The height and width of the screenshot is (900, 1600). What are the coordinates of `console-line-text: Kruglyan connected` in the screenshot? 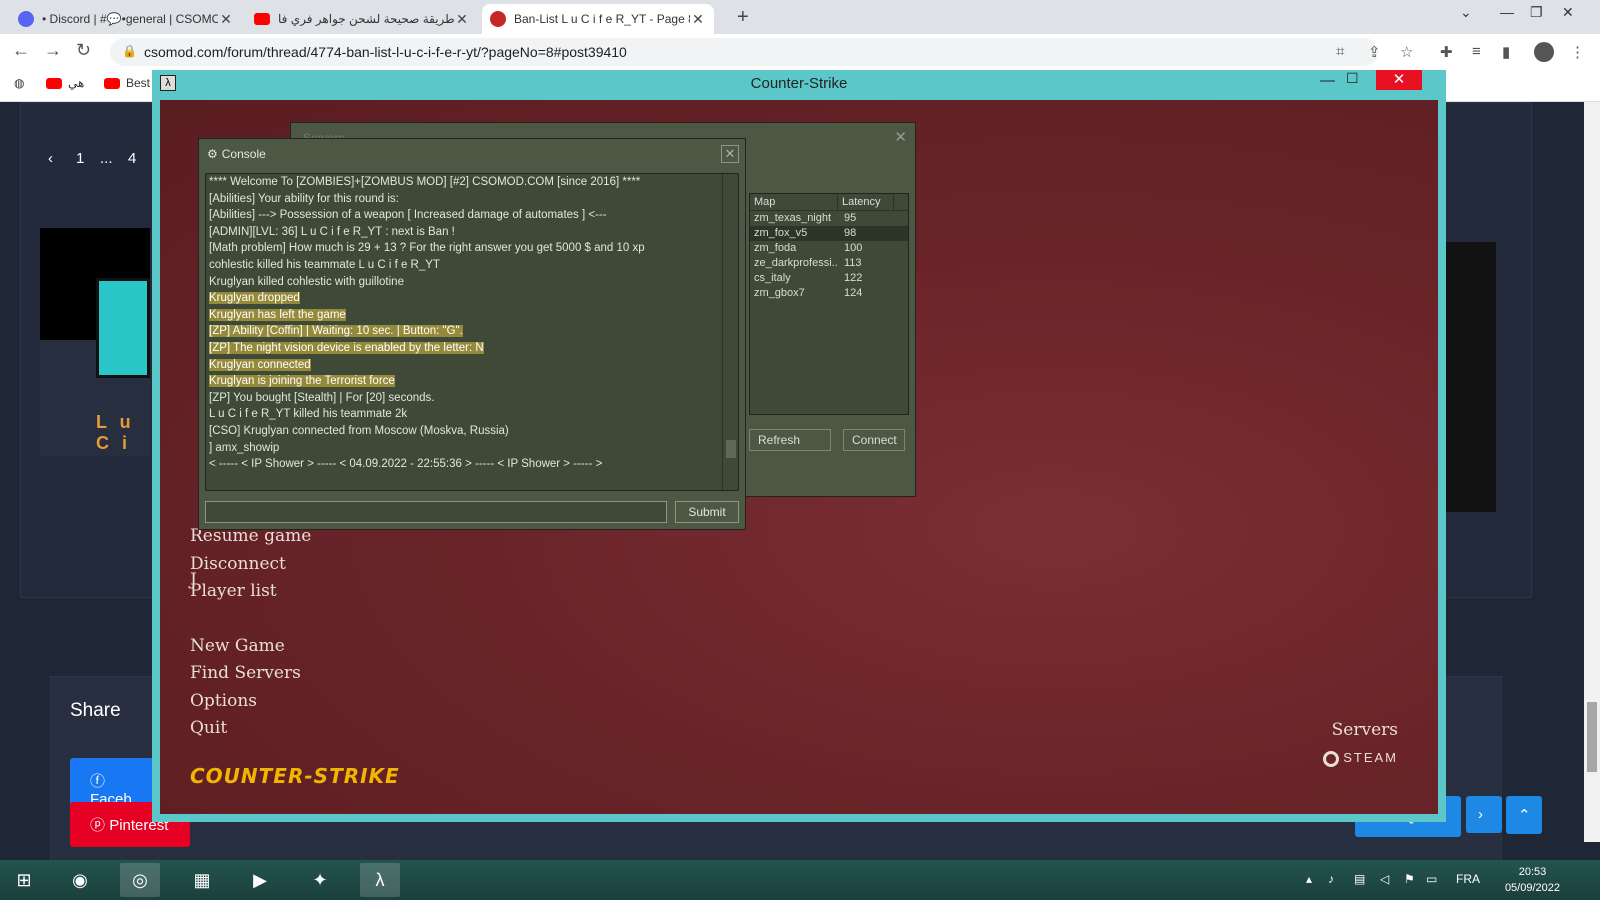 It's located at (260, 364).